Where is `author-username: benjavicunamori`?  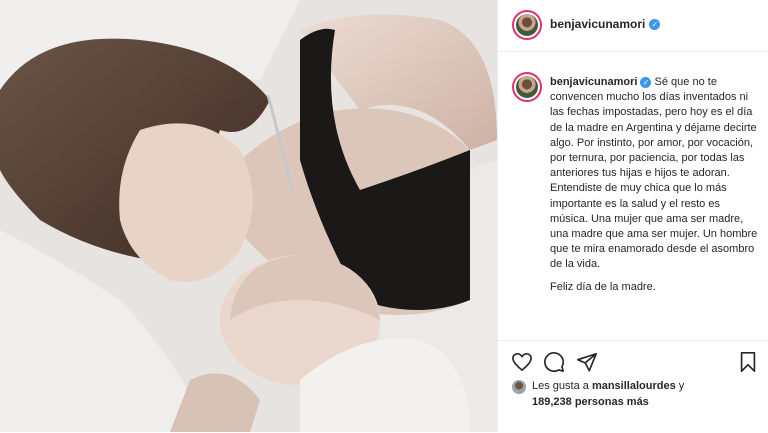
author-username: benjavicunamori is located at coordinates (597, 24).